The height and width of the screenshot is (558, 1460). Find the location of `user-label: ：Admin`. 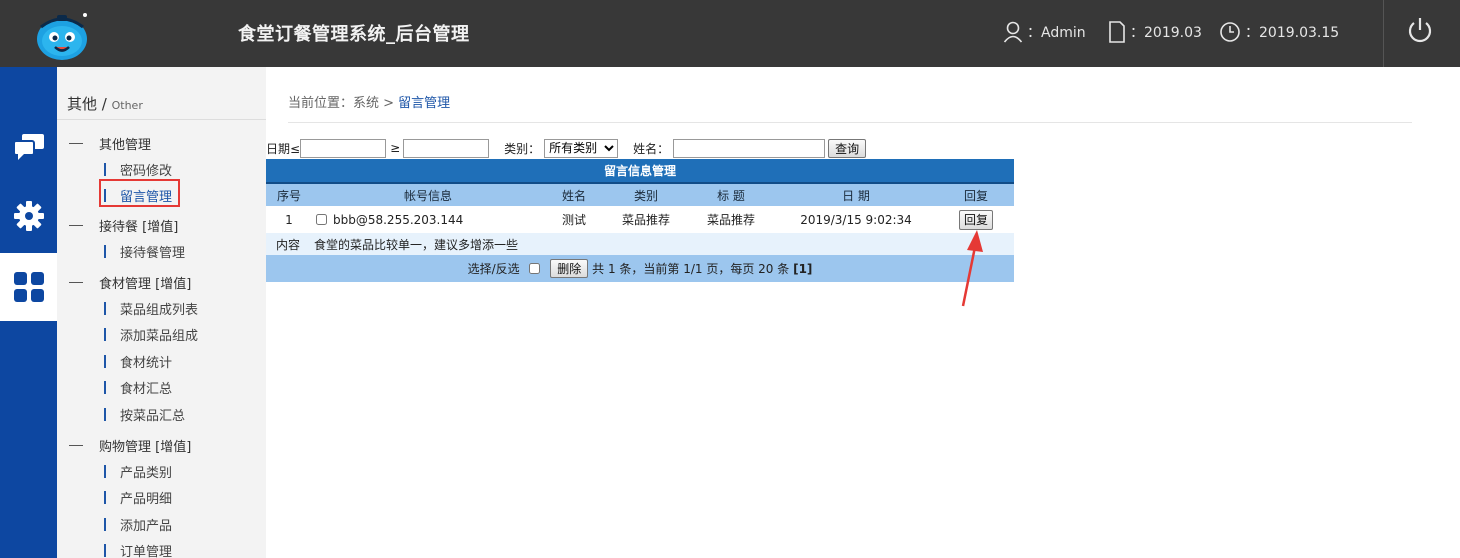

user-label: ：Admin is located at coordinates (1056, 33).